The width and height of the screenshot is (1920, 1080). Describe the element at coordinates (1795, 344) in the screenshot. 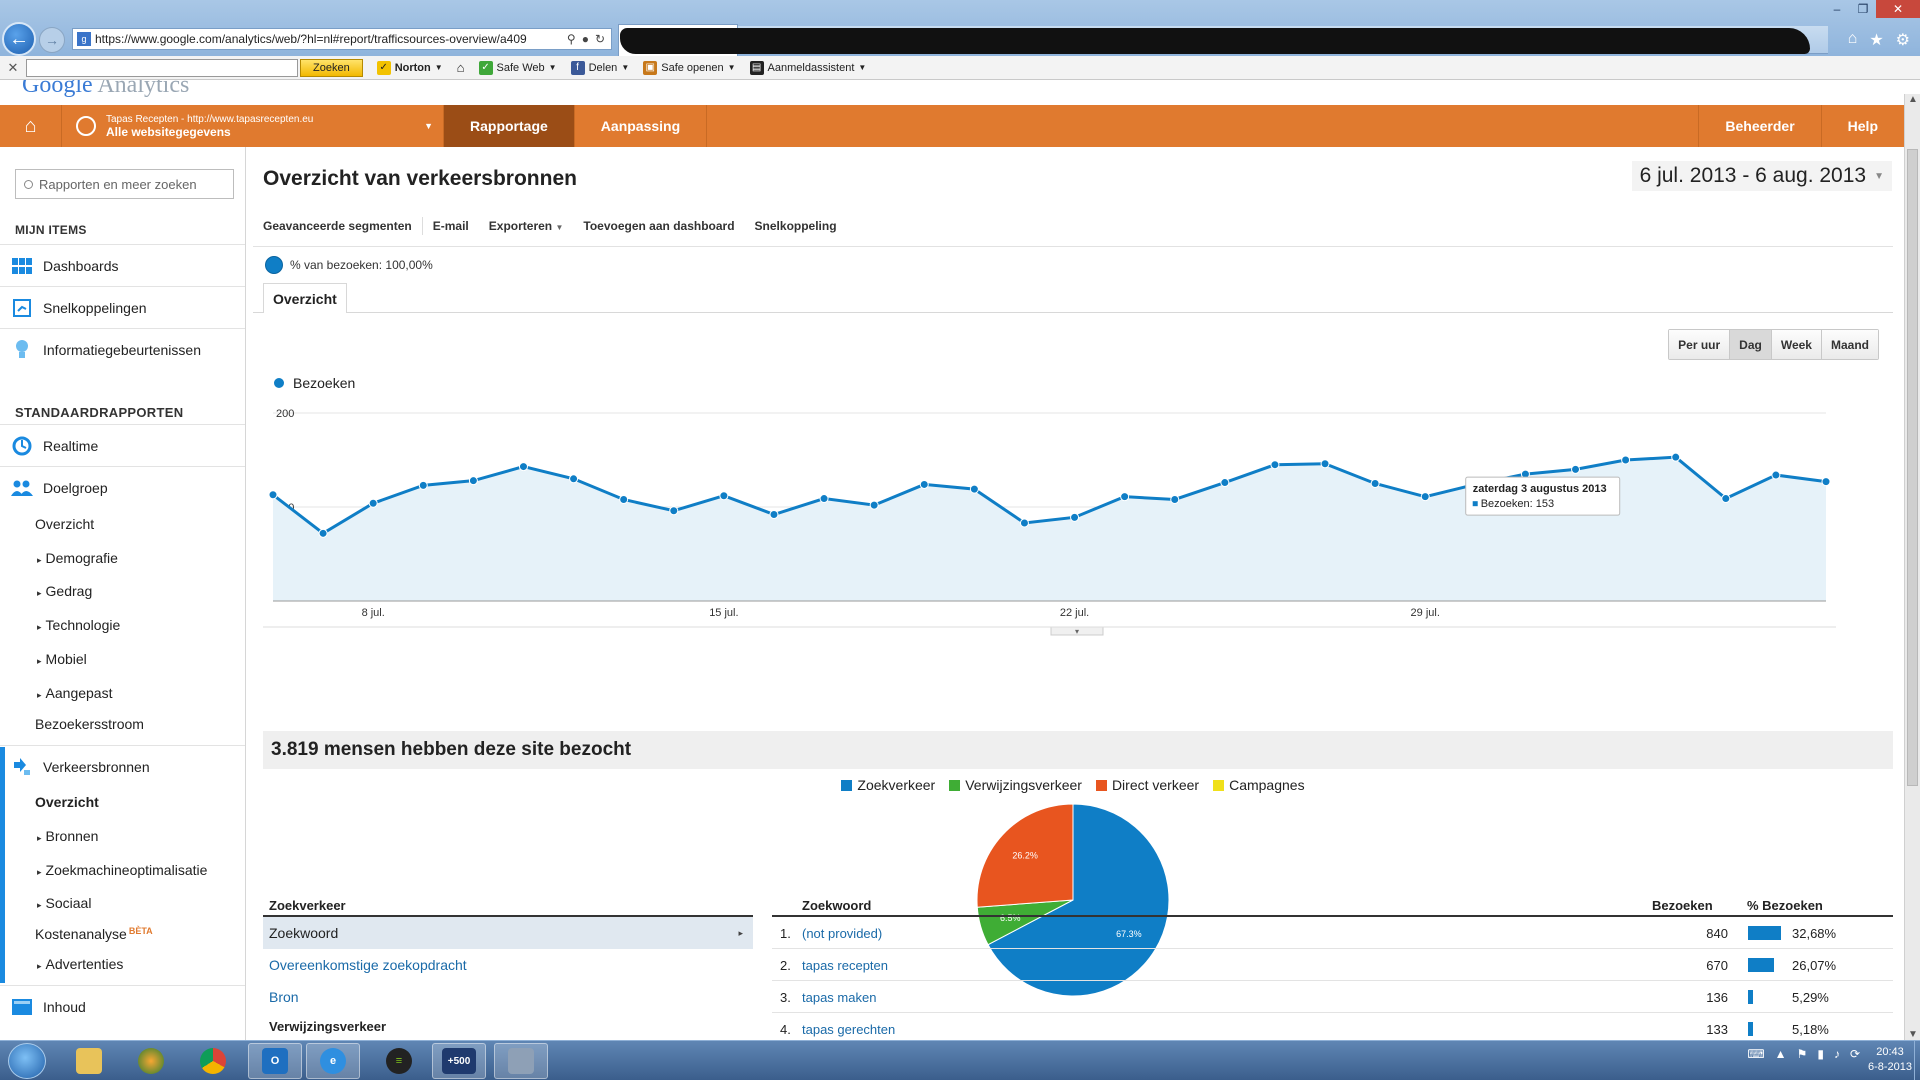

I see `granularity-week: Week` at that location.